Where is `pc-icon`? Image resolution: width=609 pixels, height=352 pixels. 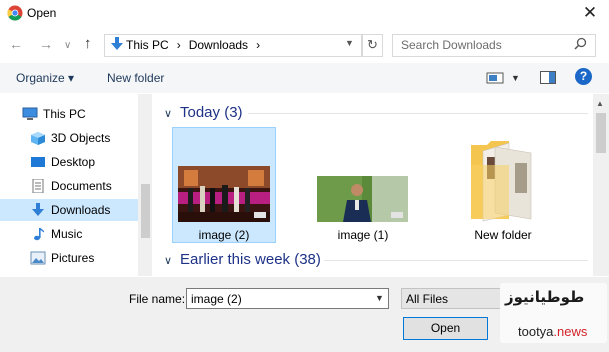
pc-icon is located at coordinates (30, 113).